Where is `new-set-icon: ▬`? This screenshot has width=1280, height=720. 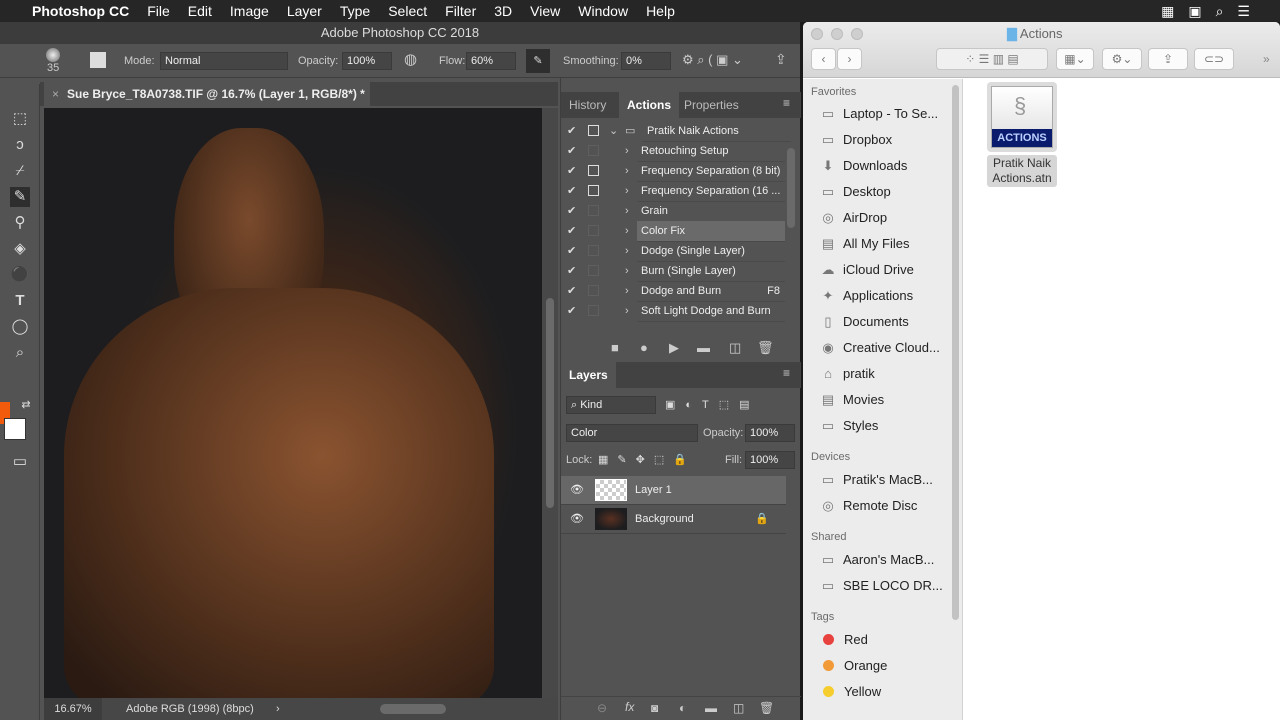
new-set-icon: ▬ is located at coordinates (703, 347).